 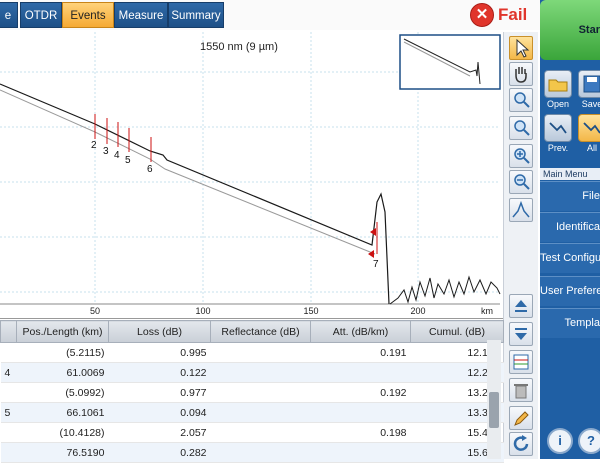 I want to click on table-row: 76.5190 0.282 15.695, so click(x=252, y=452).